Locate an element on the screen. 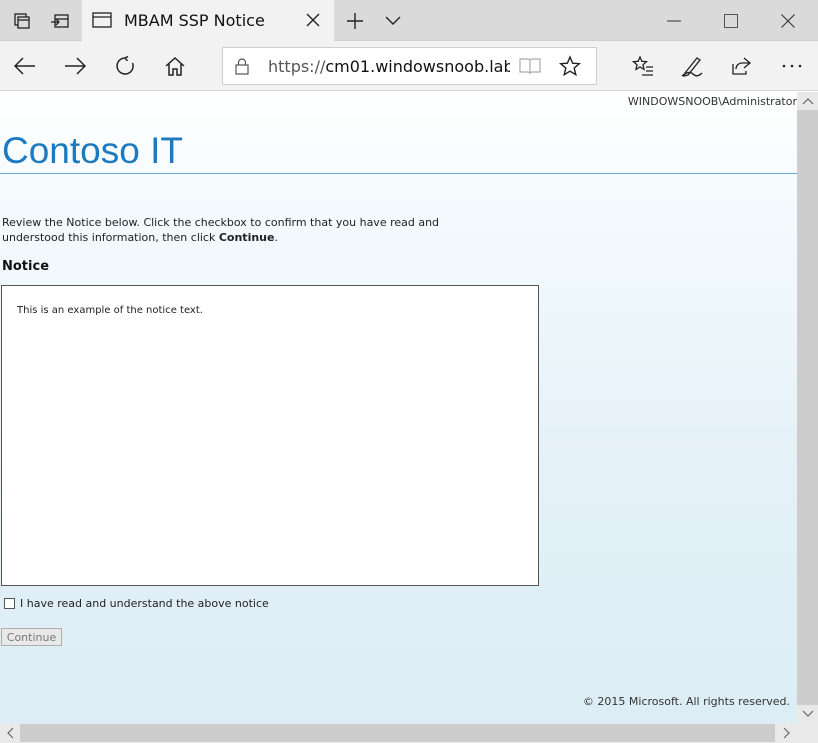 The height and width of the screenshot is (743, 818). page-title: Contoso IT is located at coordinates (92, 150).